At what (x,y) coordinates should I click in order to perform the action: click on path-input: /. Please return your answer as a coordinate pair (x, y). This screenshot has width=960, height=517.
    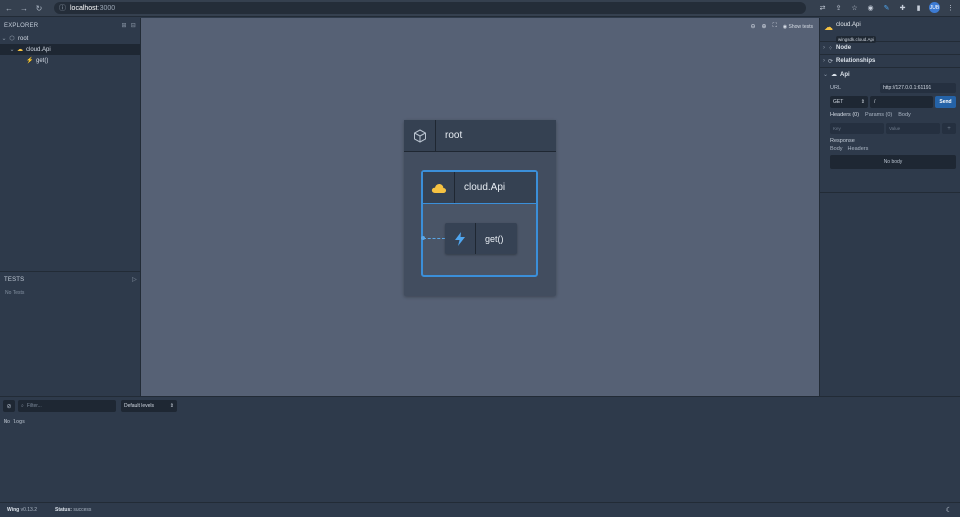
    Looking at the image, I should click on (901, 102).